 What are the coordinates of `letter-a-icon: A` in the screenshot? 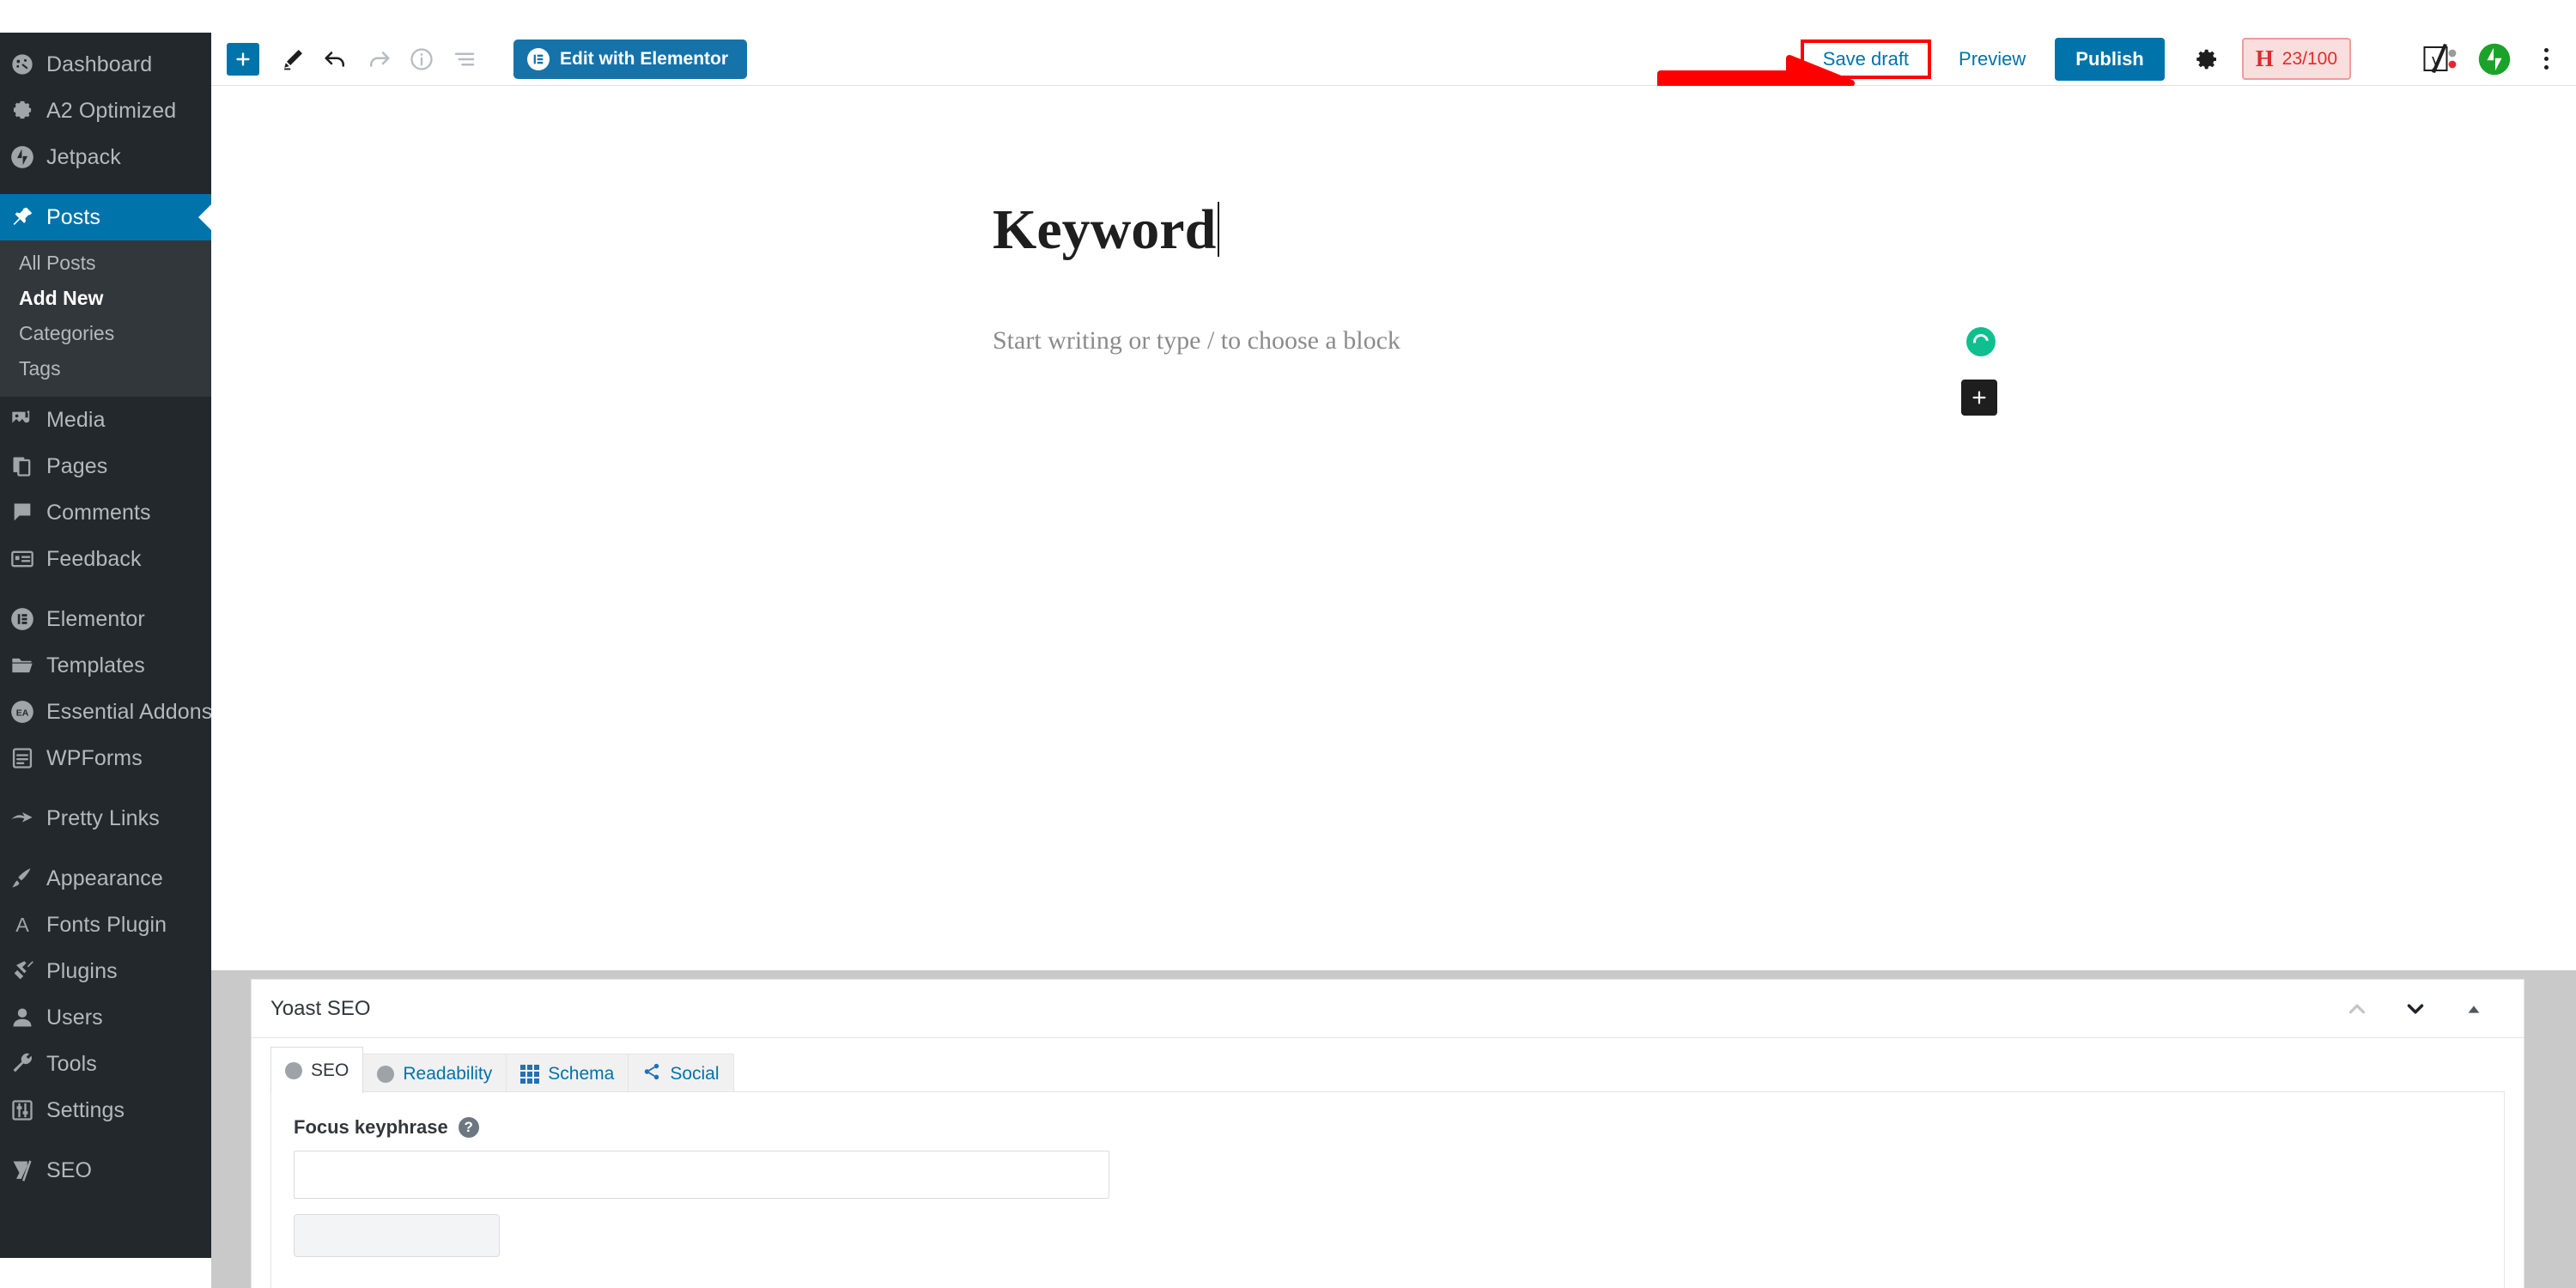 It's located at (28, 925).